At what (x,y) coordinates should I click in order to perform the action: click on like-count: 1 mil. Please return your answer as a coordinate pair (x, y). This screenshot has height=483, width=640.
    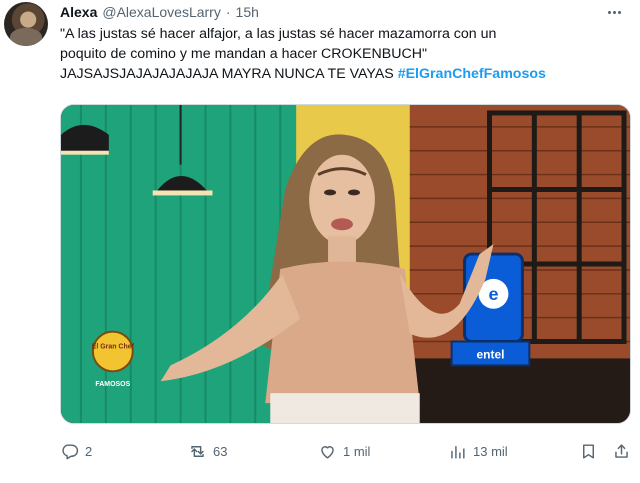
    Looking at the image, I should click on (357, 451).